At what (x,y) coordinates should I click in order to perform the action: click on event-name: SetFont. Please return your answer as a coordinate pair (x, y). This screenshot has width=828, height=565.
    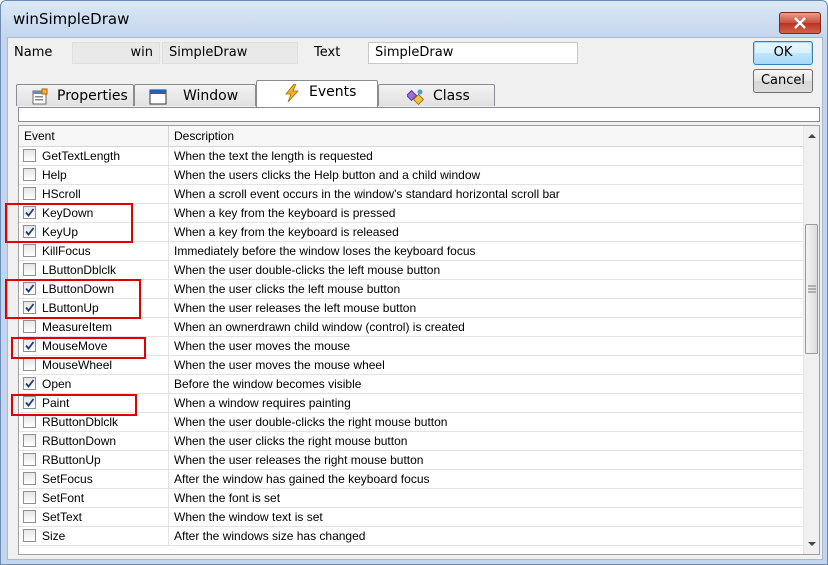
    Looking at the image, I should click on (63, 498).